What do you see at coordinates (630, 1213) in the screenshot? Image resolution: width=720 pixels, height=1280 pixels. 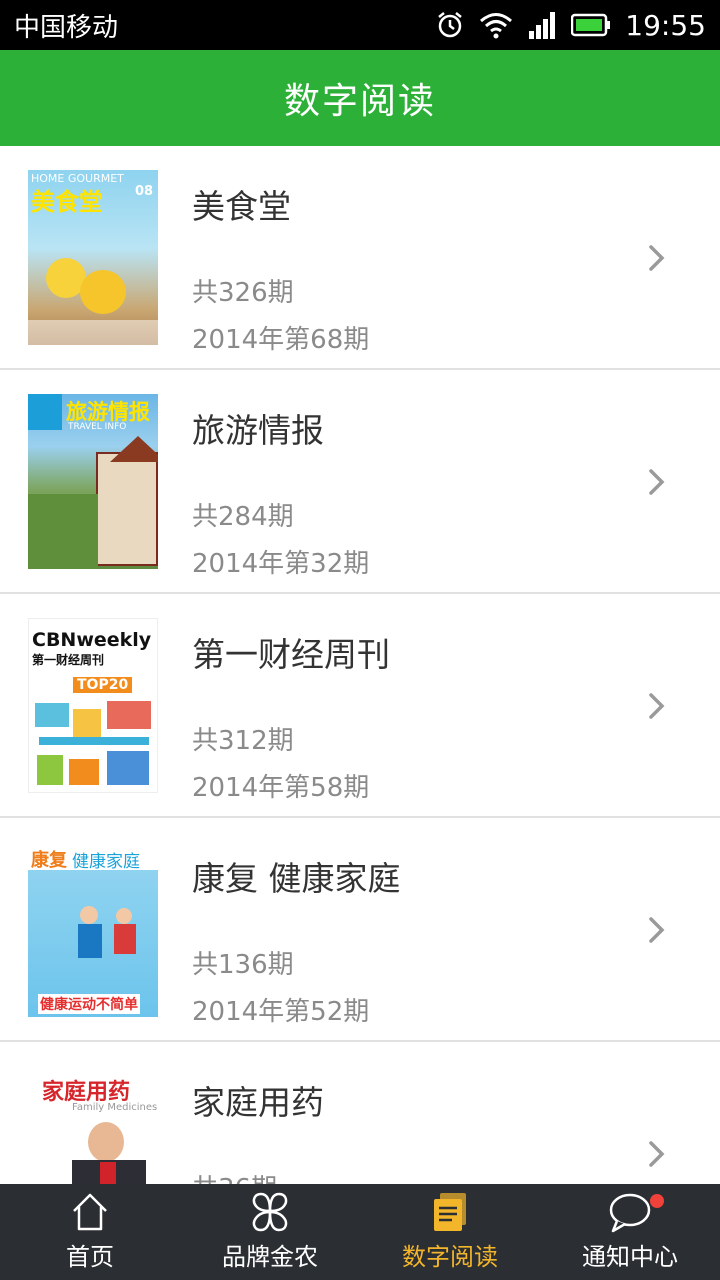 I see `chat-bubble-icon` at bounding box center [630, 1213].